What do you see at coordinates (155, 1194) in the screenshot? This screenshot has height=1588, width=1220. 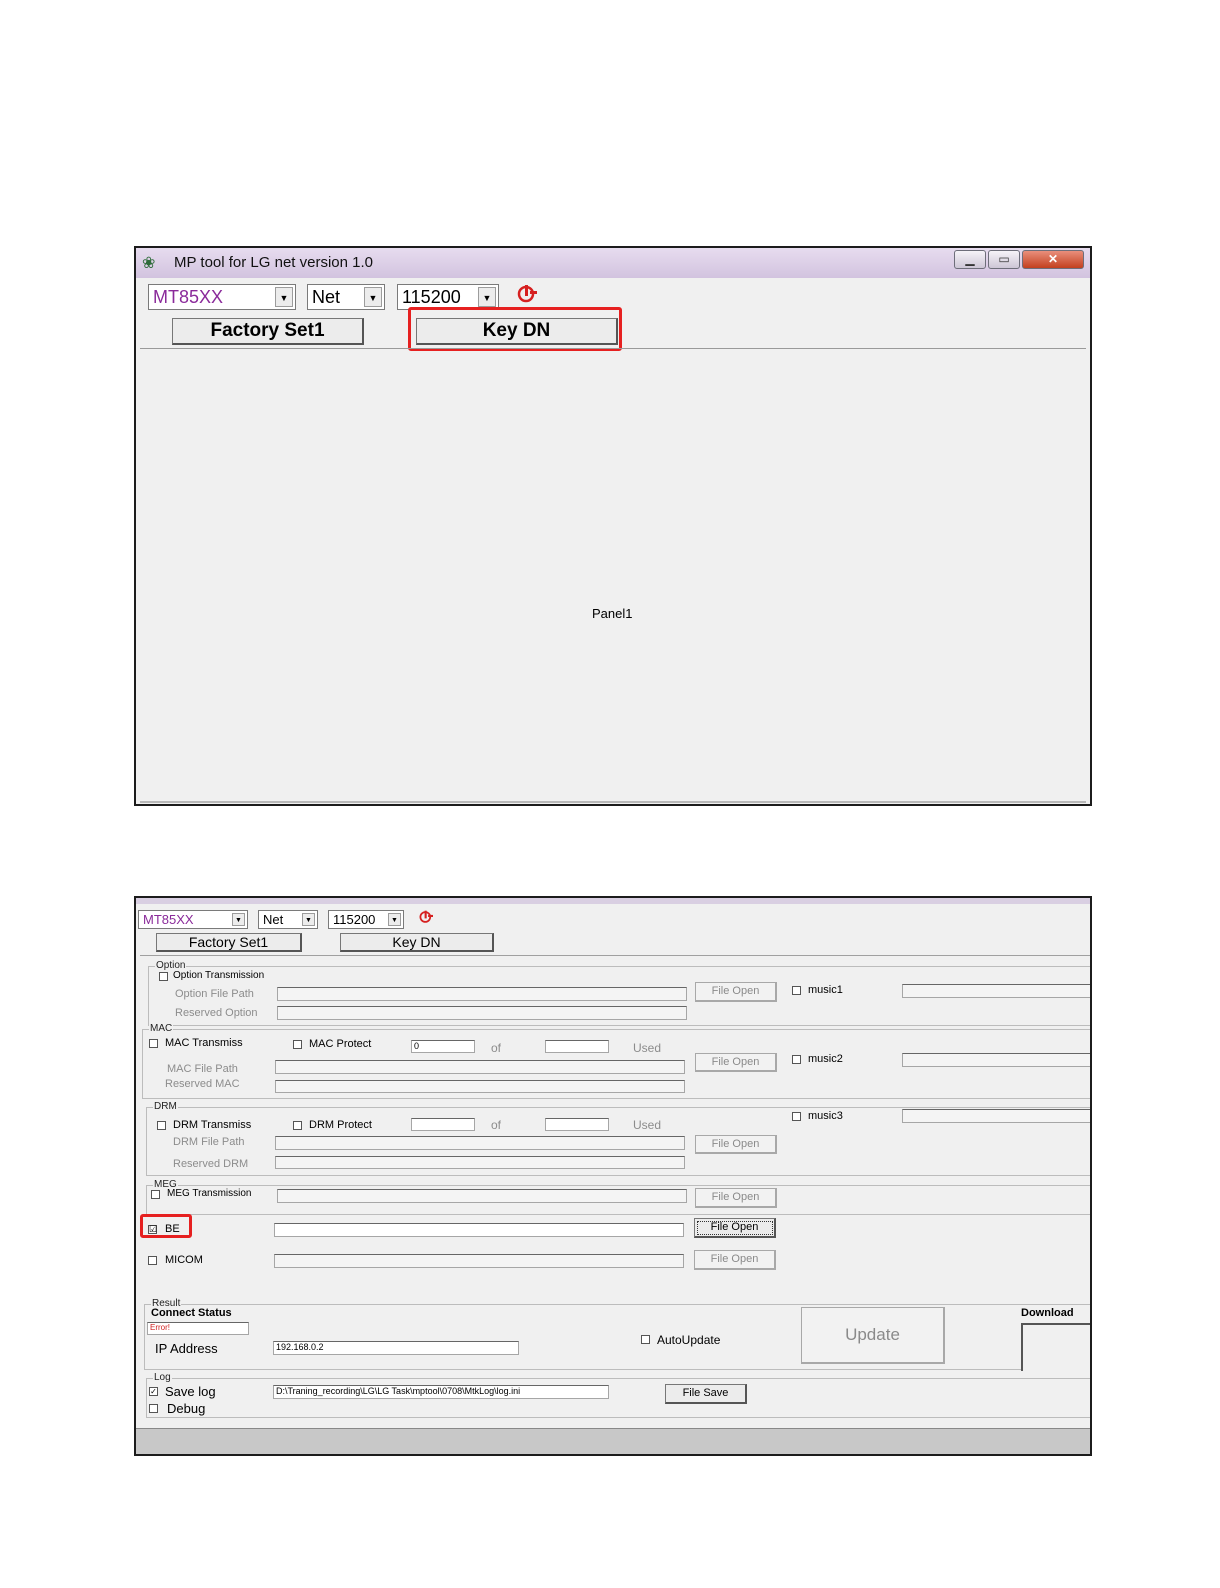 I see `meg-transmission-checkbox` at bounding box center [155, 1194].